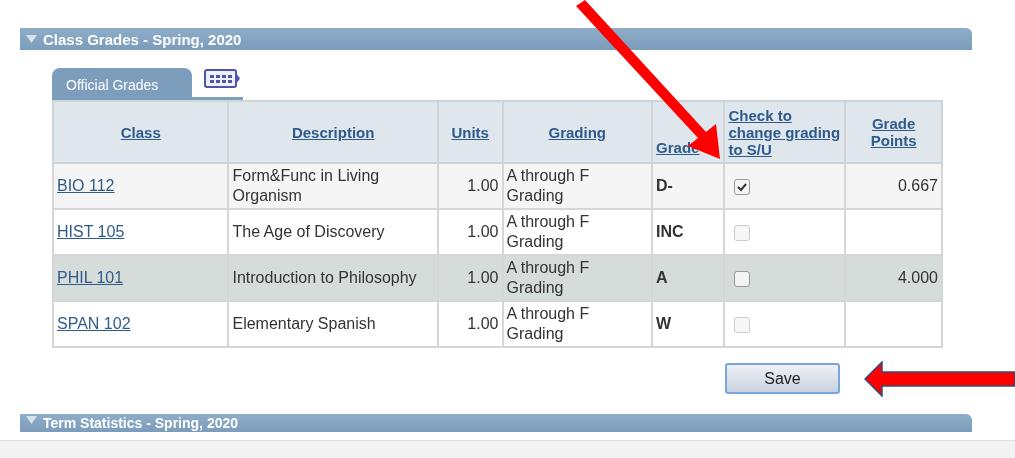 The width and height of the screenshot is (1015, 458). What do you see at coordinates (308, 231) in the screenshot?
I see `table-cell: The Age of Discovery` at bounding box center [308, 231].